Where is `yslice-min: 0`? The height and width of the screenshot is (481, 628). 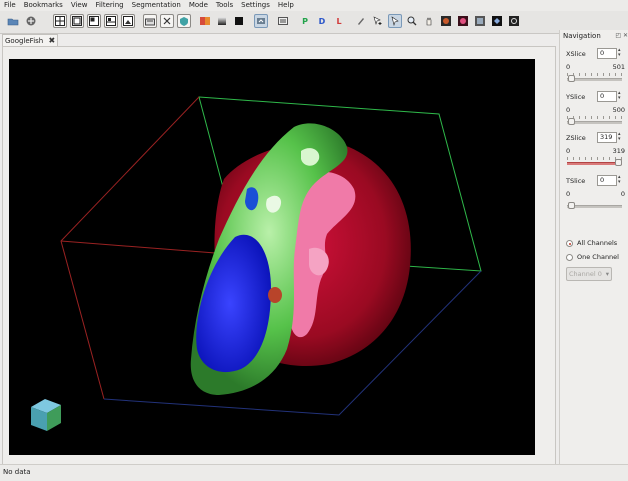
yslice-min: 0 is located at coordinates (568, 110).